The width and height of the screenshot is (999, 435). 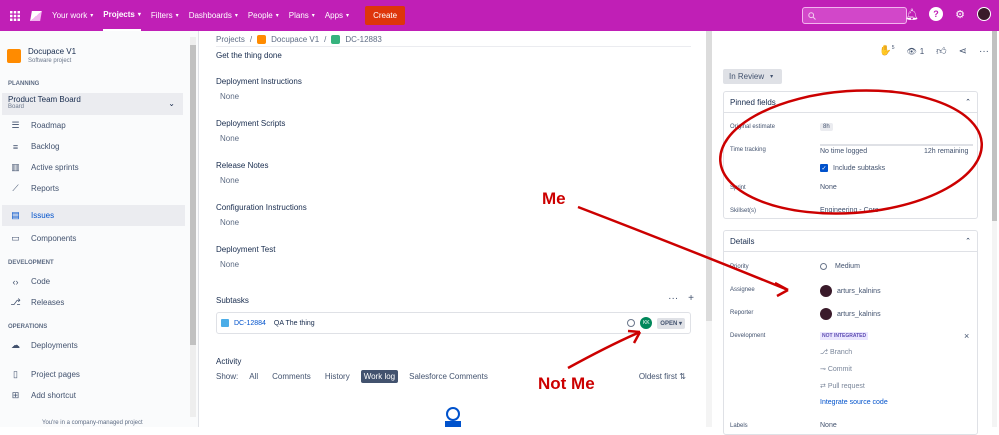 What do you see at coordinates (72, 15) in the screenshot?
I see `nav-your-work: Your work ▾` at bounding box center [72, 15].